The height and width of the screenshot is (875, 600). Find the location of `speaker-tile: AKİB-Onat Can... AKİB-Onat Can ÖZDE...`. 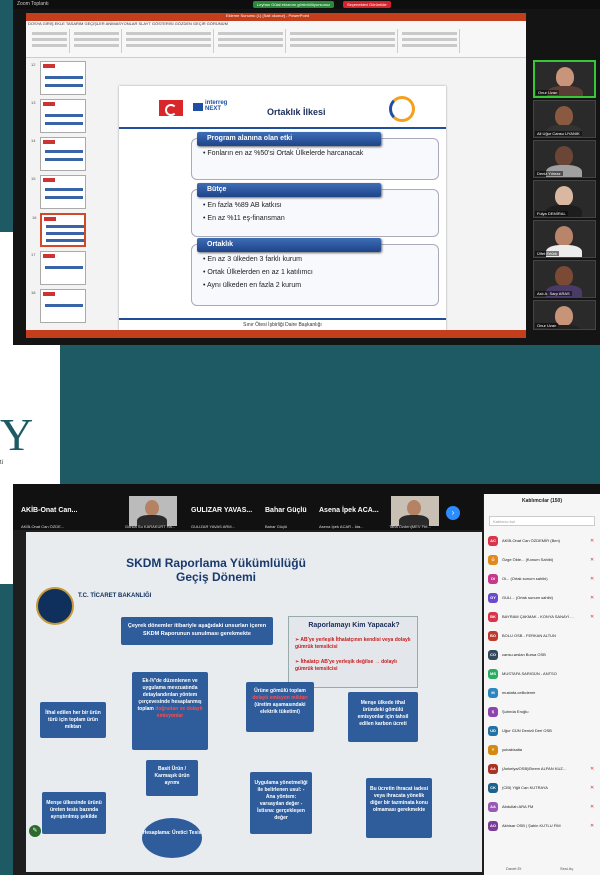

speaker-tile: AKİB-Onat Can... AKİB-Onat Can ÖZDE... is located at coordinates (57, 512).